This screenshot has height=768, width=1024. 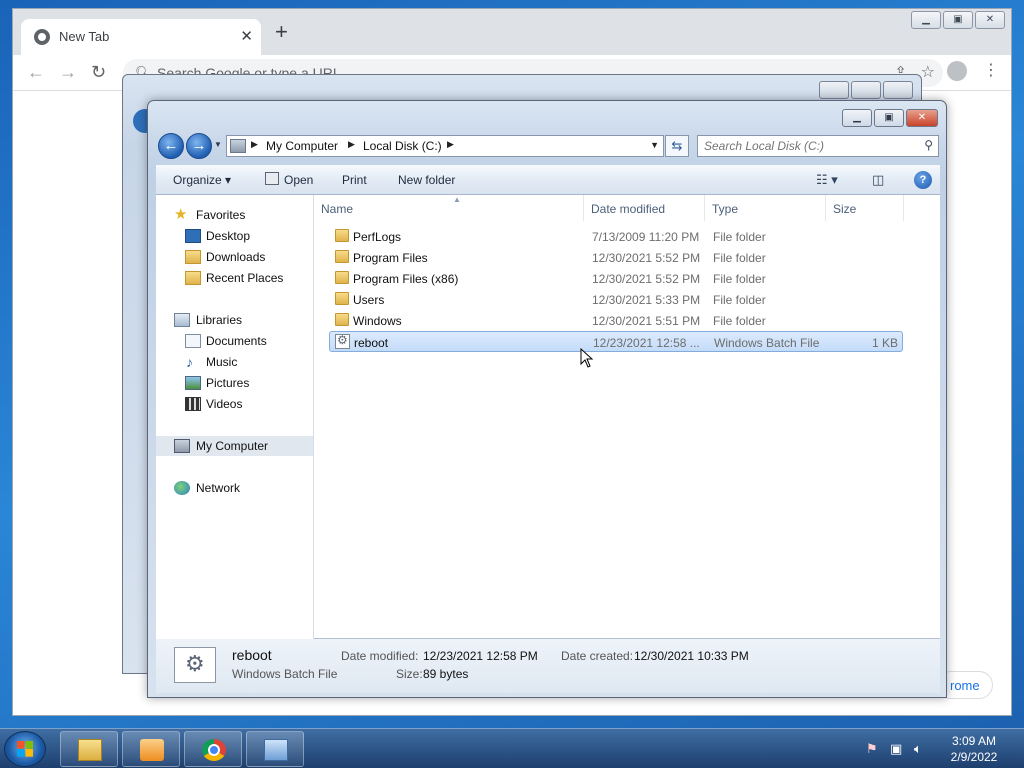 I want to click on file-row-users: Users 12/30/2021 5:33 PM File folder, so click(x=616, y=299).